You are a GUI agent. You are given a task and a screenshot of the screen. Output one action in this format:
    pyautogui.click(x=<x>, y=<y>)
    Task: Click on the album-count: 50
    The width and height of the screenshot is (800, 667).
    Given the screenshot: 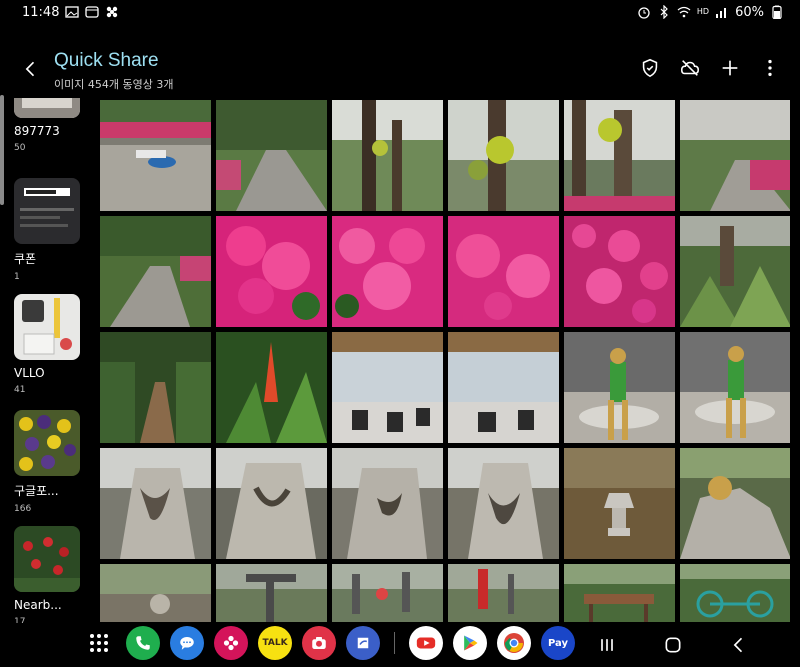 What is the action you would take?
    pyautogui.click(x=20, y=148)
    